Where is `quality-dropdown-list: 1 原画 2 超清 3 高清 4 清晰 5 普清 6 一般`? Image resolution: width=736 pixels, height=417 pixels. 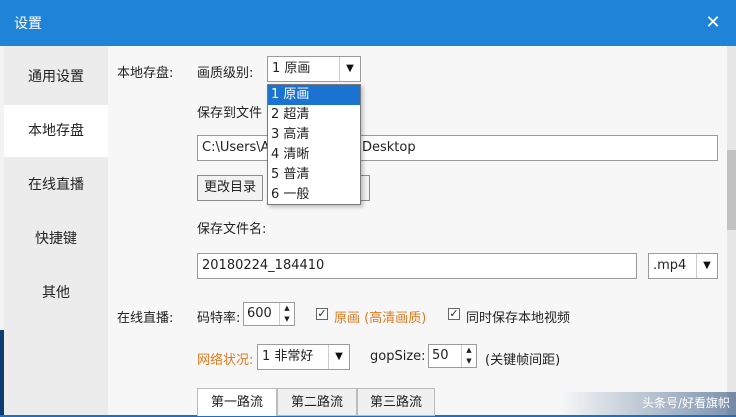 quality-dropdown-list: 1 原画 2 超清 3 高清 4 清晰 5 普清 6 一般 is located at coordinates (314, 144).